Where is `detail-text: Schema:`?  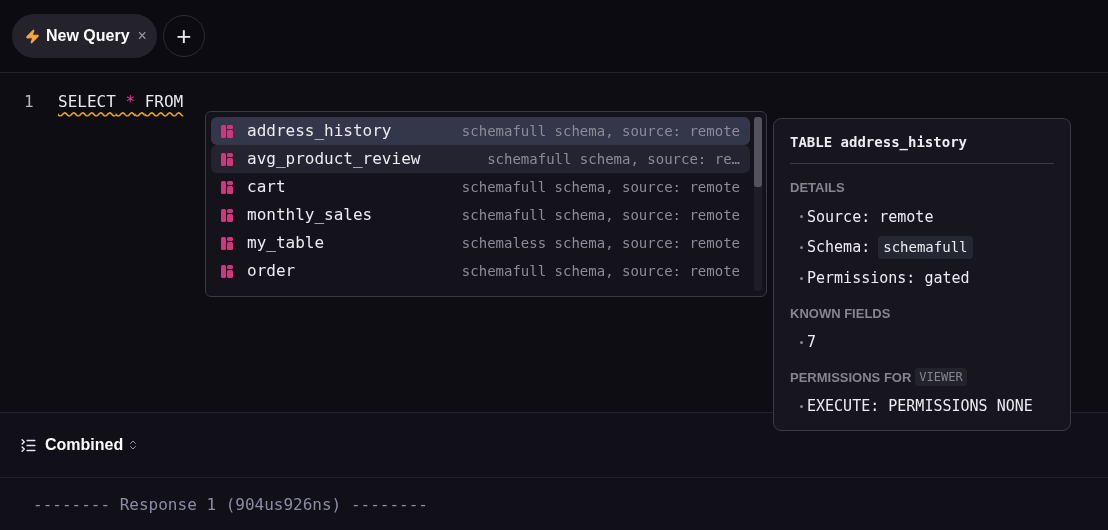
detail-text: Schema: is located at coordinates (839, 248).